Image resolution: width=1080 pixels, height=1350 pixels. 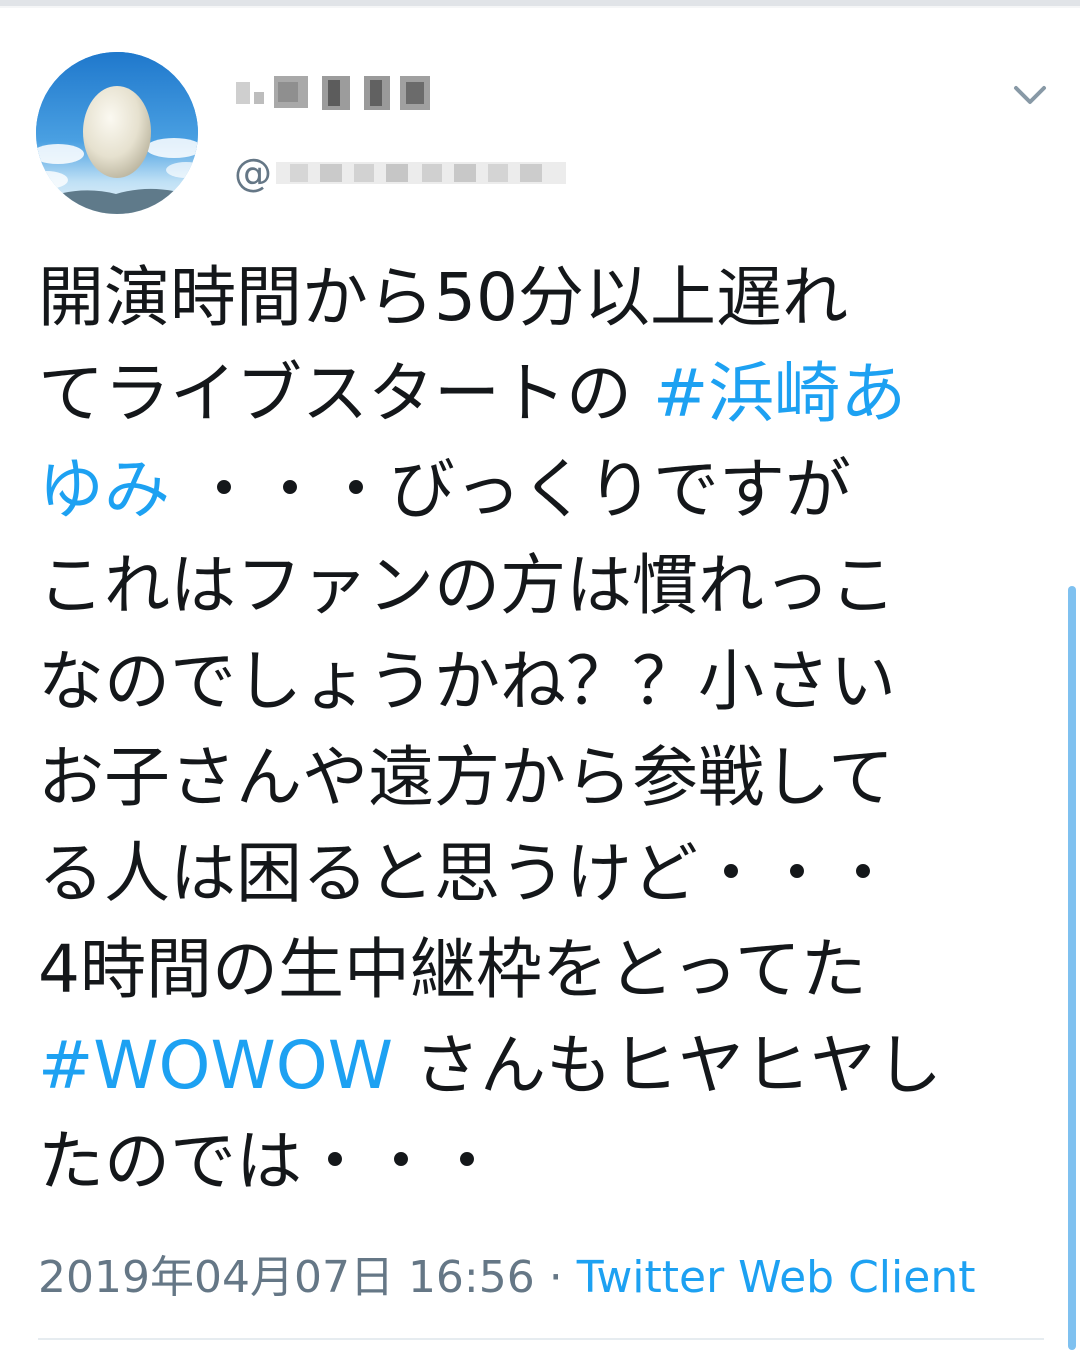 I want to click on handle: @, so click(x=400, y=173).